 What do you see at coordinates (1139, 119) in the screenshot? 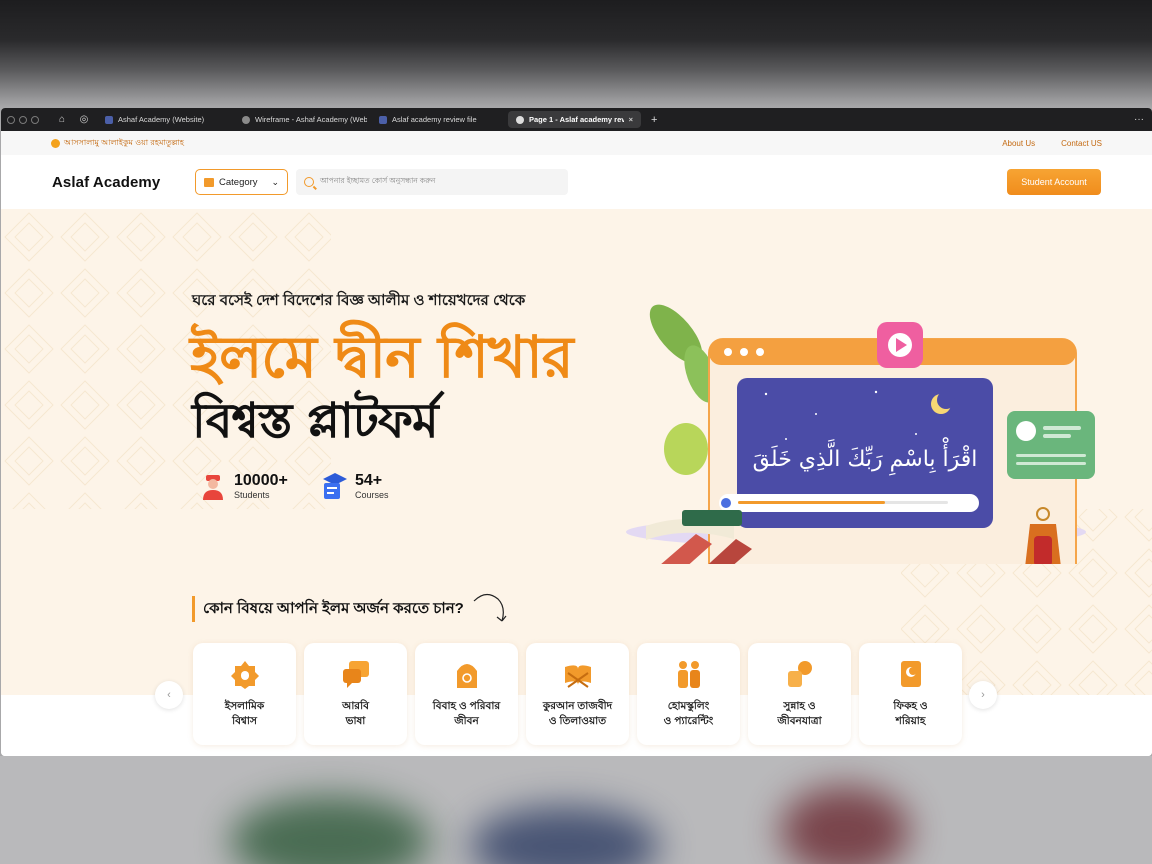
I see `more-menu-icon: ···` at bounding box center [1139, 119].